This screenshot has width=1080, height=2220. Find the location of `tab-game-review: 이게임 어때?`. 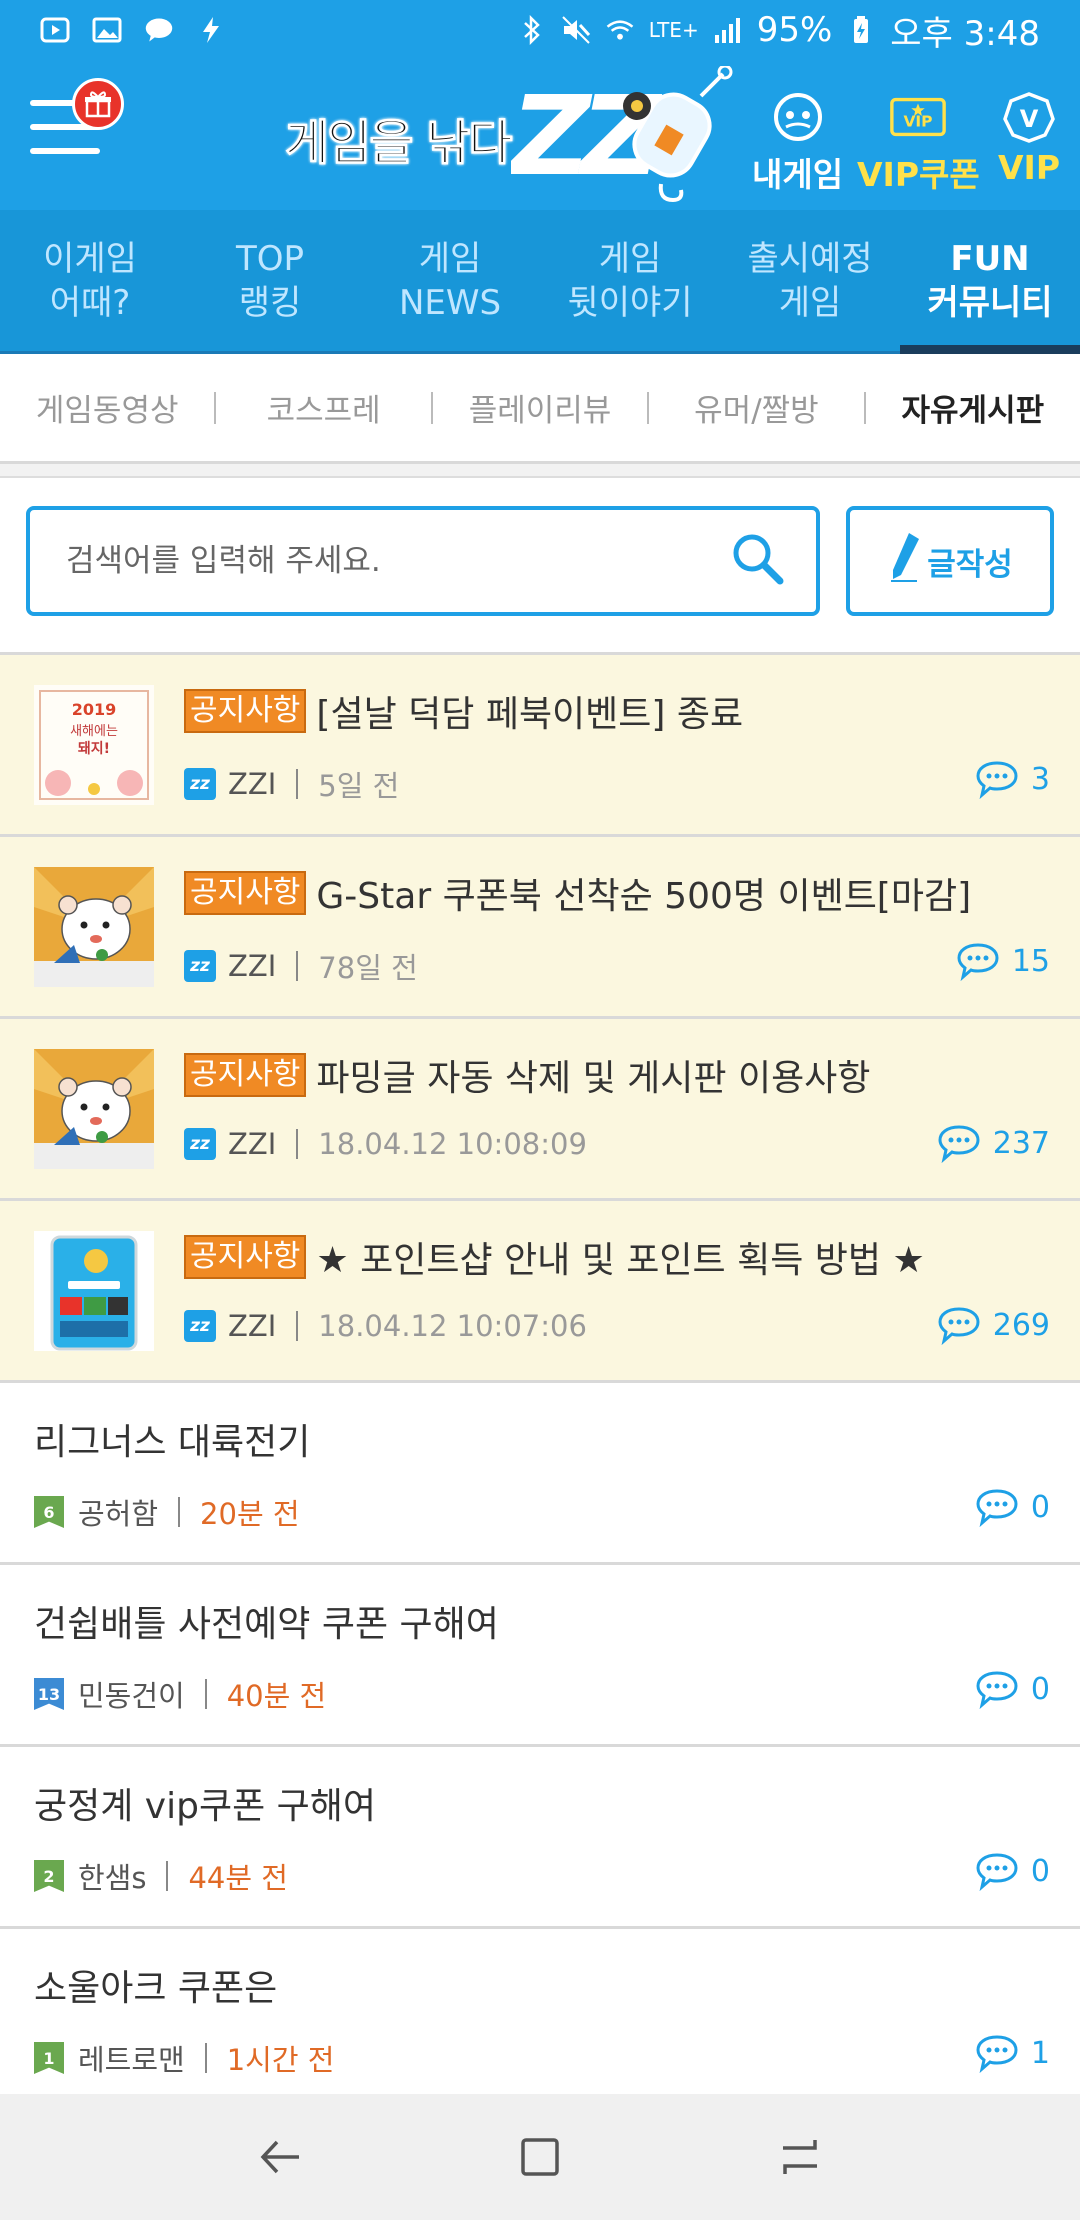

tab-game-review: 이게임 어때? is located at coordinates (90, 280).